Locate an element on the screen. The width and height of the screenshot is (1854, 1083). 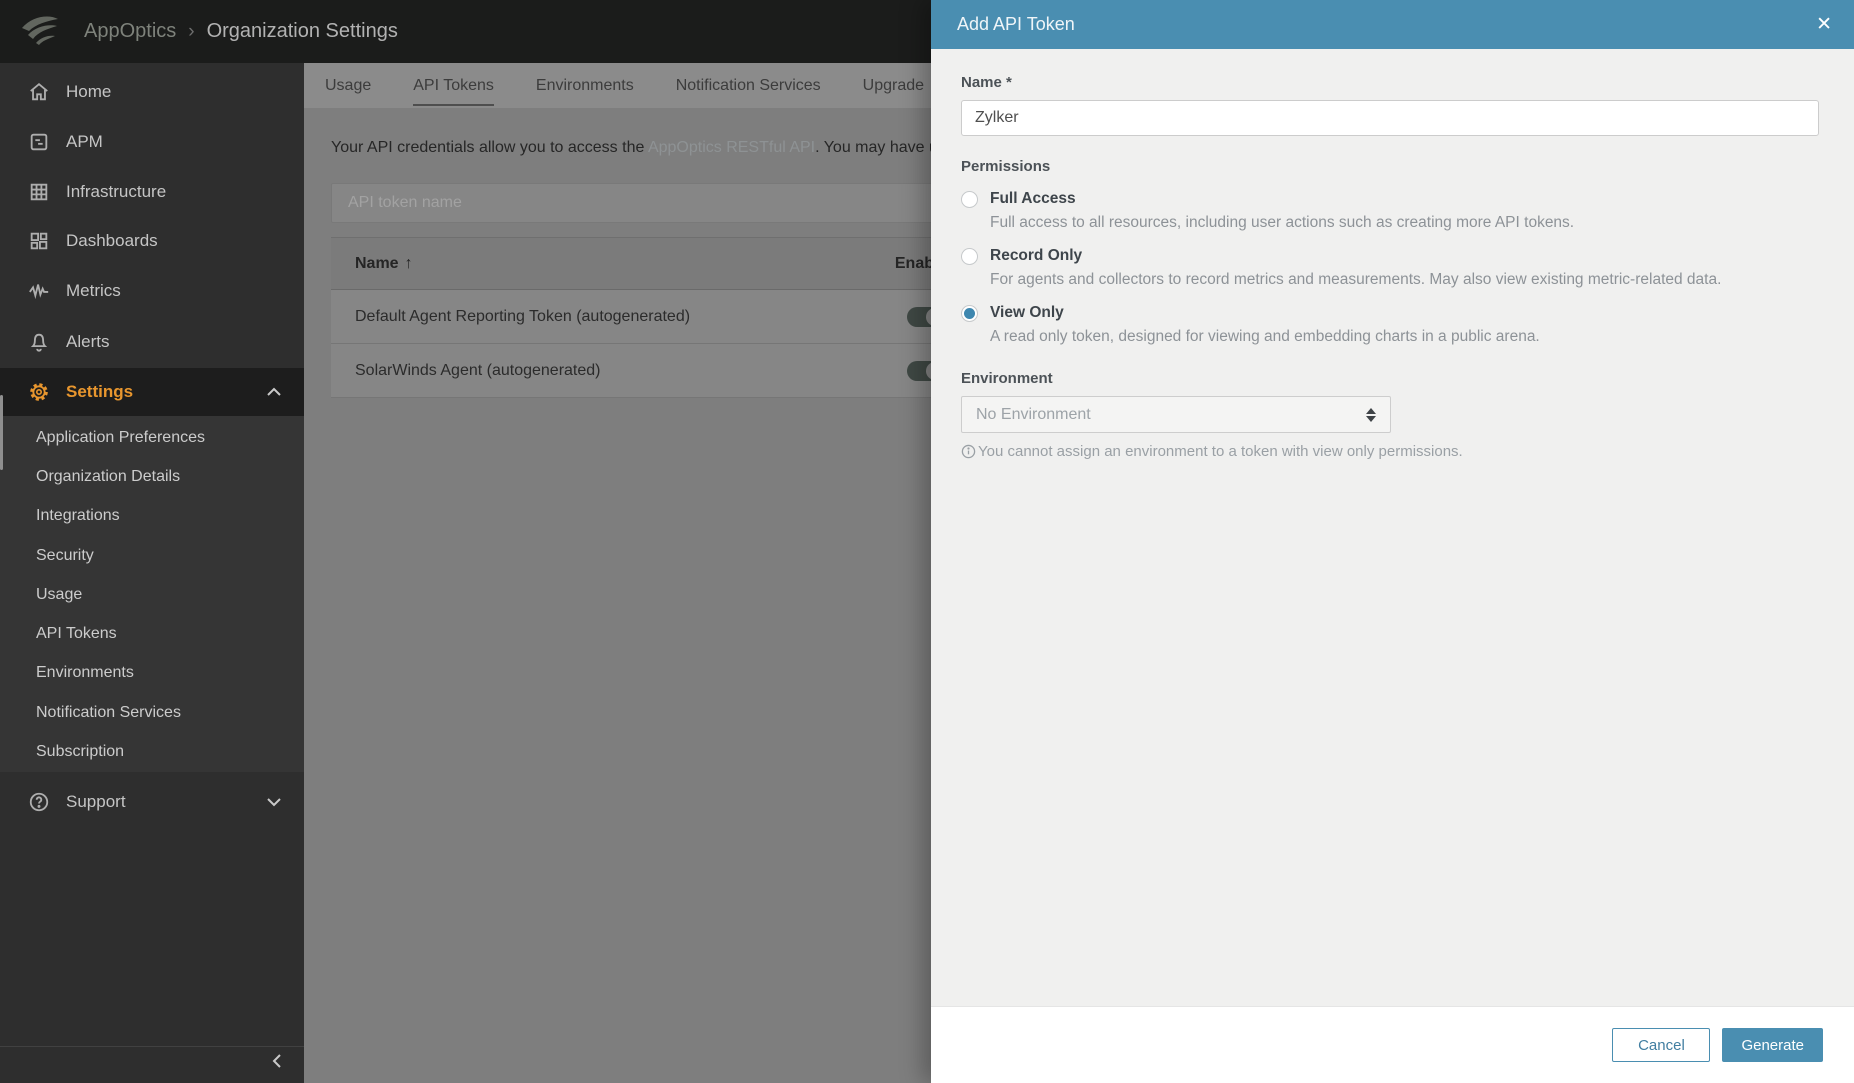
sidebar-divider is located at coordinates (152, 1046).